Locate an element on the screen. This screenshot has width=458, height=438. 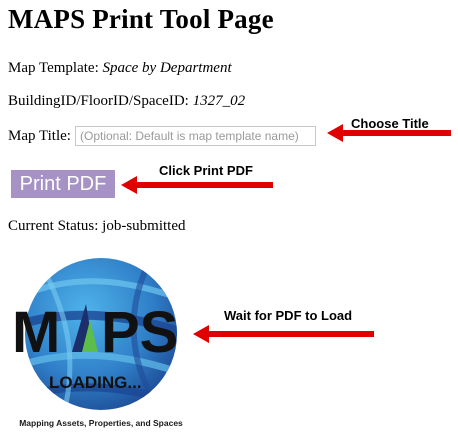
logo-tagline: Mapping Assets, Properties, and Spaces is located at coordinates (101, 423).